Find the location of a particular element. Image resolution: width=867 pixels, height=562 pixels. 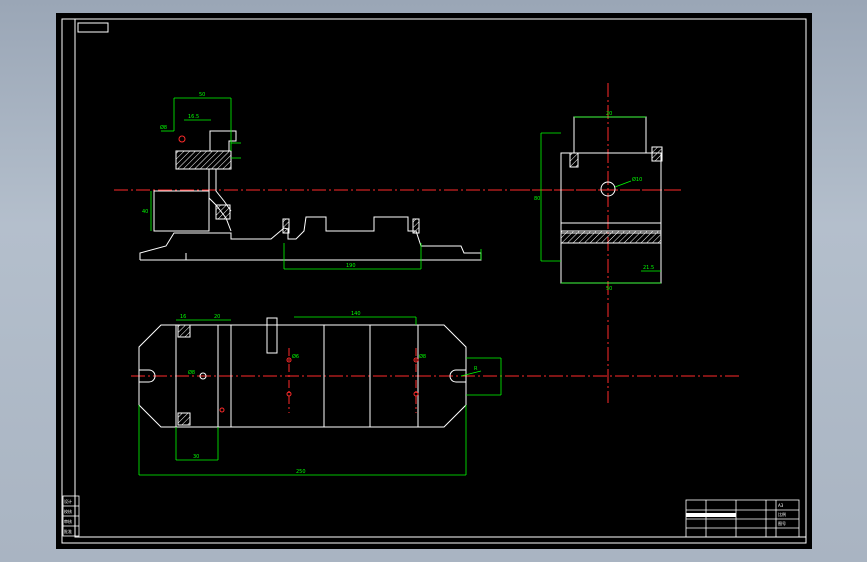

side-dimensions is located at coordinates (600, 200).